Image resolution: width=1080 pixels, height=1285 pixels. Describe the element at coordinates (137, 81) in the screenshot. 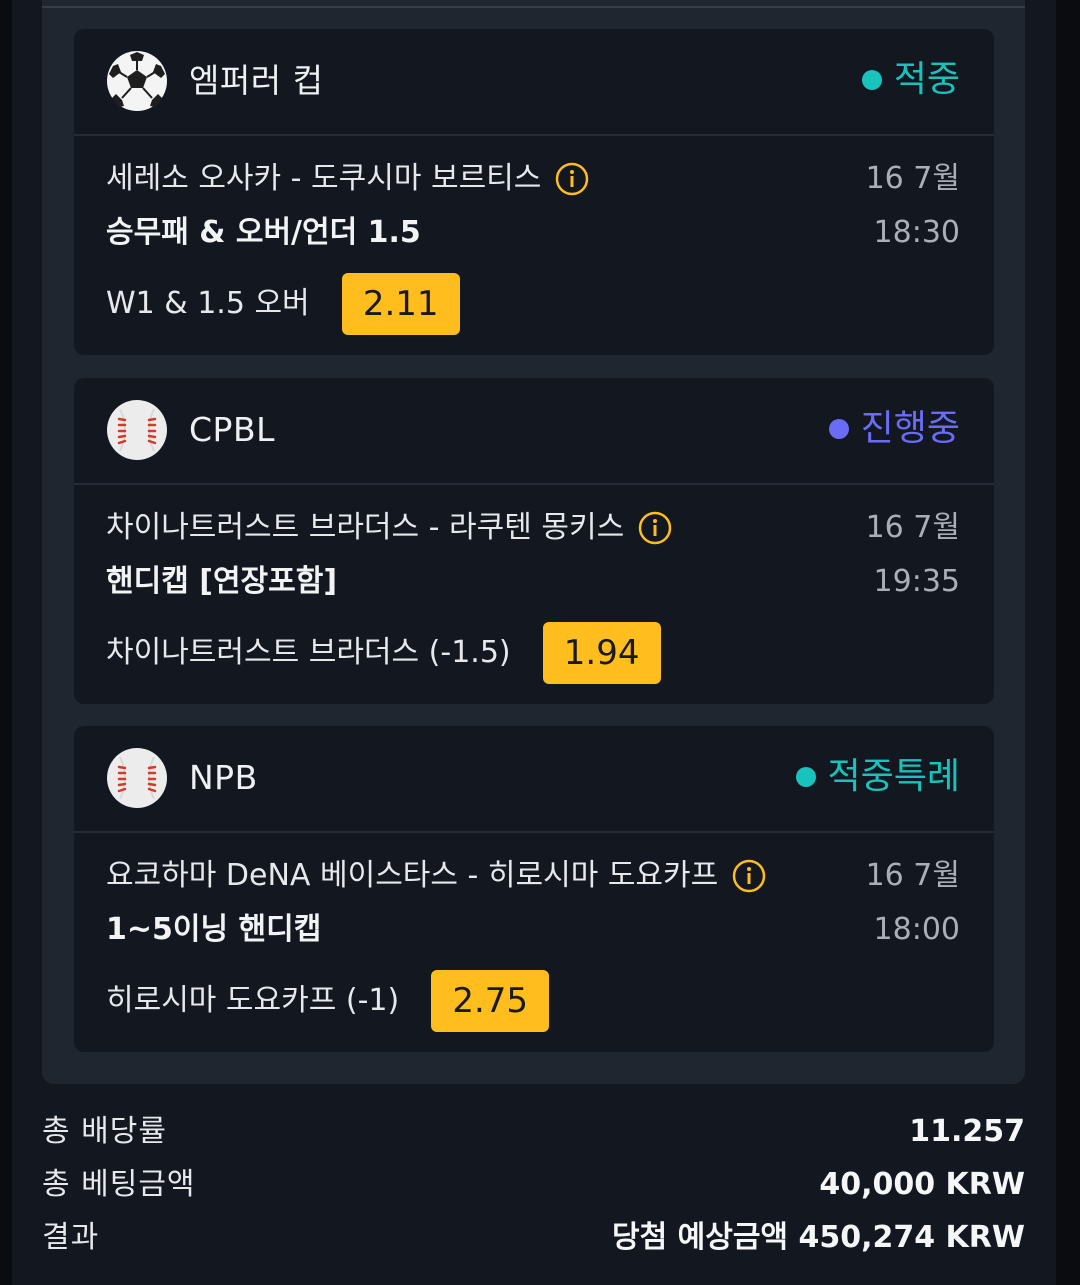

I see `soccer-ball-icon` at that location.